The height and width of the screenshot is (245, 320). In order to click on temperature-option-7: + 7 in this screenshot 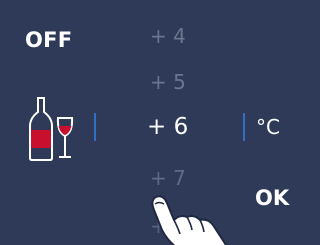, I will do `click(168, 178)`.